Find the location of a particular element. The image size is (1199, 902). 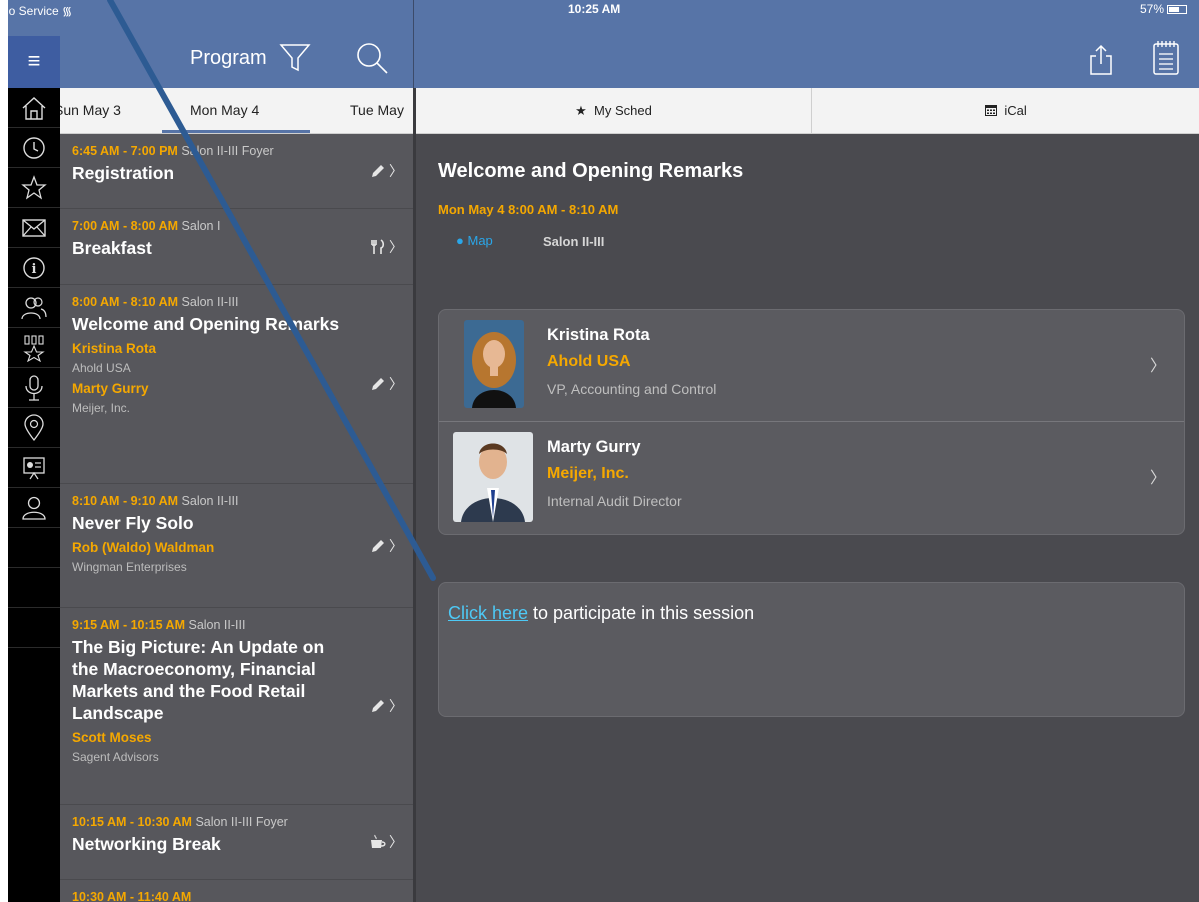

ical-label: iCal is located at coordinates (1015, 110).